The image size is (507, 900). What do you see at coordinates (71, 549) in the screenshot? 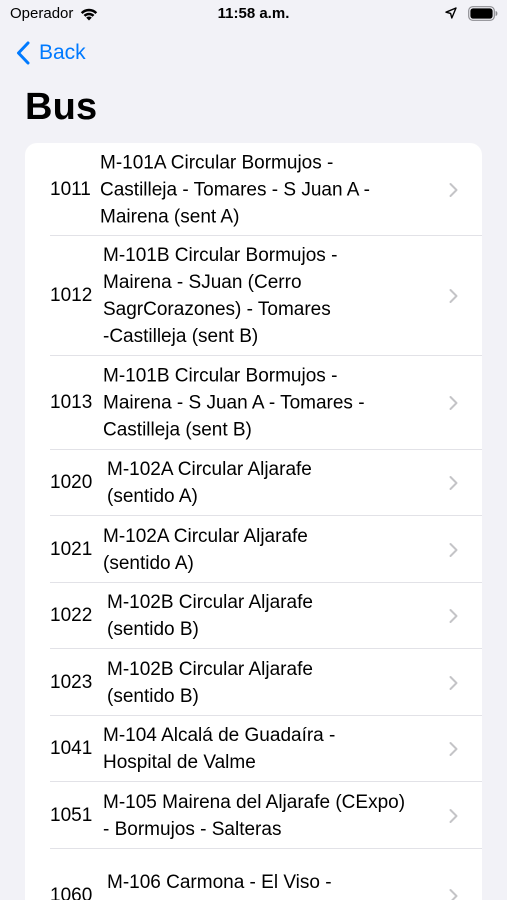
I see `route-code: 1021` at bounding box center [71, 549].